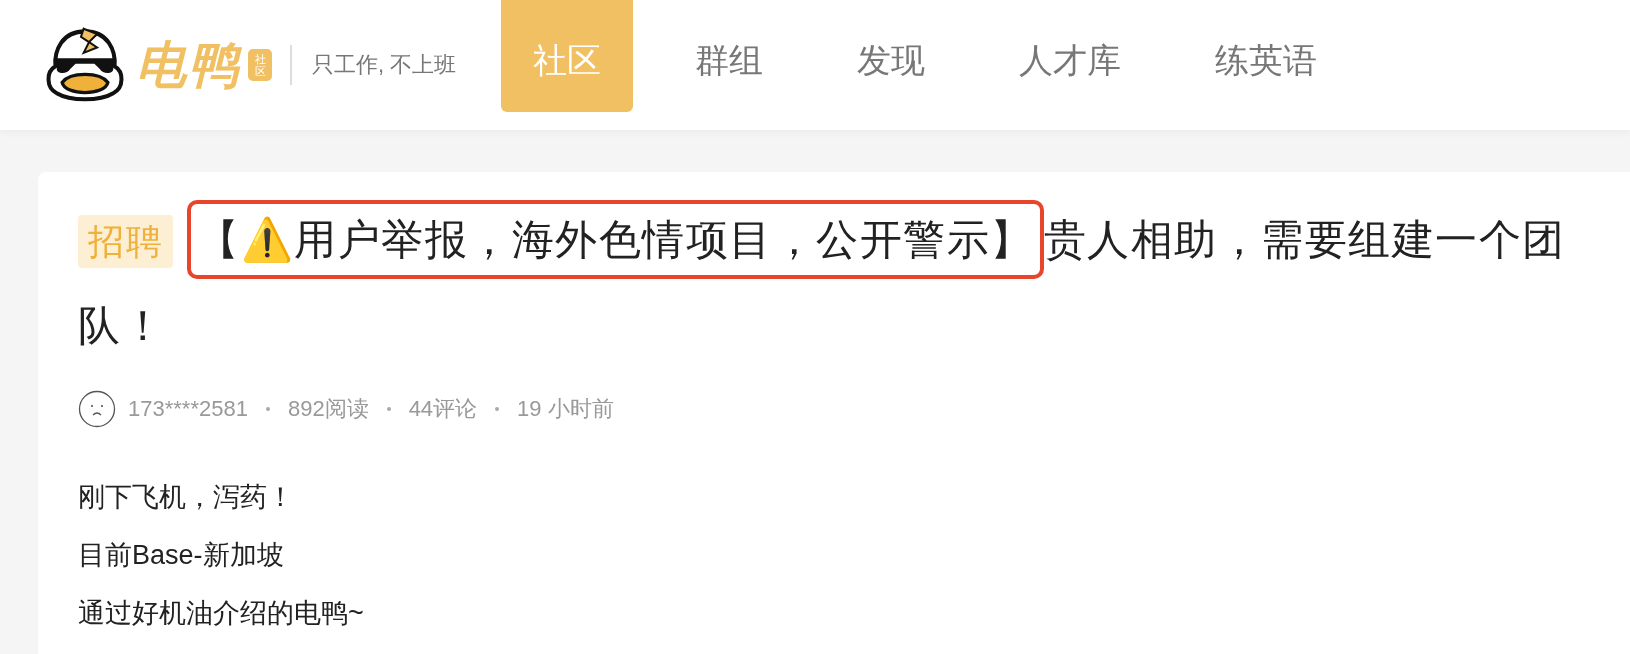 This screenshot has height=654, width=1630. What do you see at coordinates (188, 409) in the screenshot?
I see `author-name: 173****2581` at bounding box center [188, 409].